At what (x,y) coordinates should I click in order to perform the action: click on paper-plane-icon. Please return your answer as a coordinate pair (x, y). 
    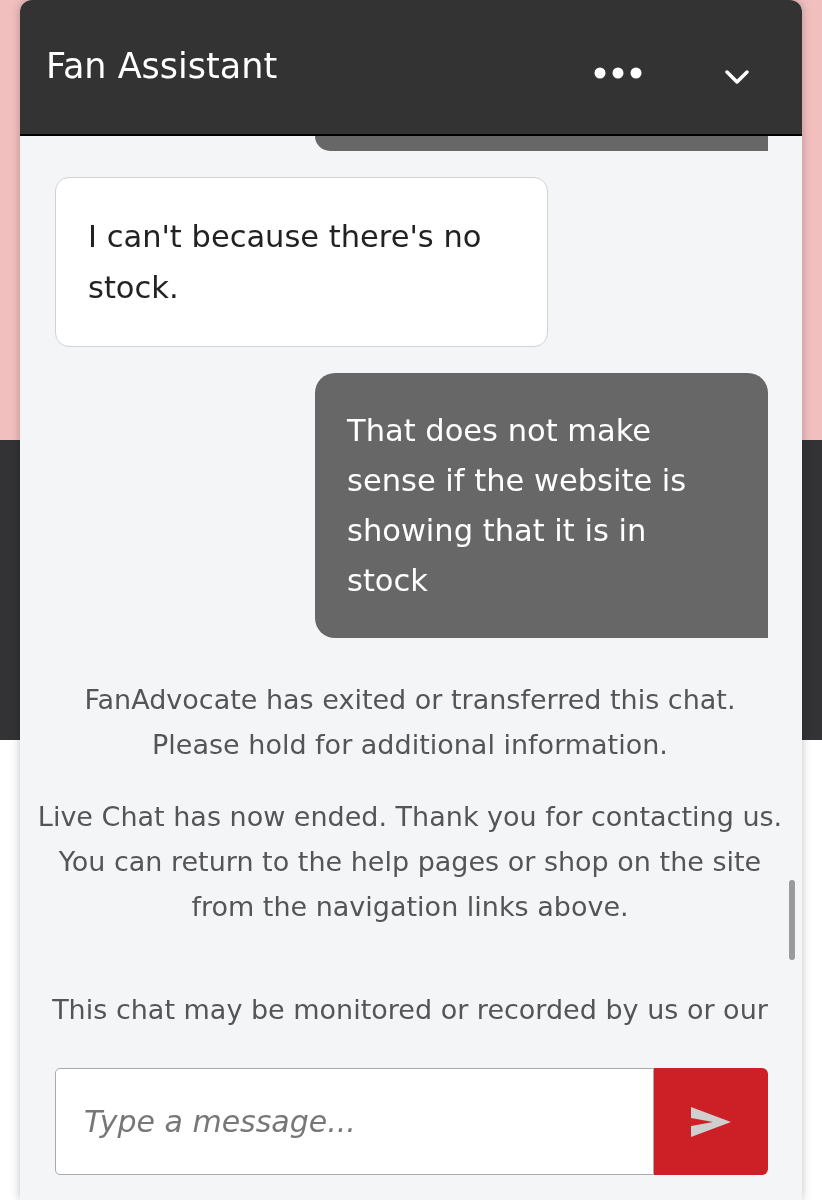
    Looking at the image, I should click on (711, 1121).